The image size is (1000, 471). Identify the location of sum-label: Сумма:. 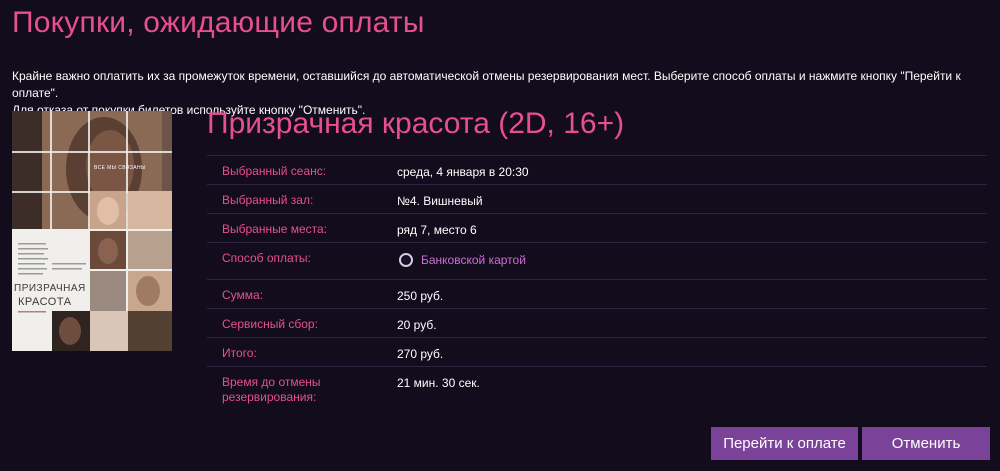
(302, 294).